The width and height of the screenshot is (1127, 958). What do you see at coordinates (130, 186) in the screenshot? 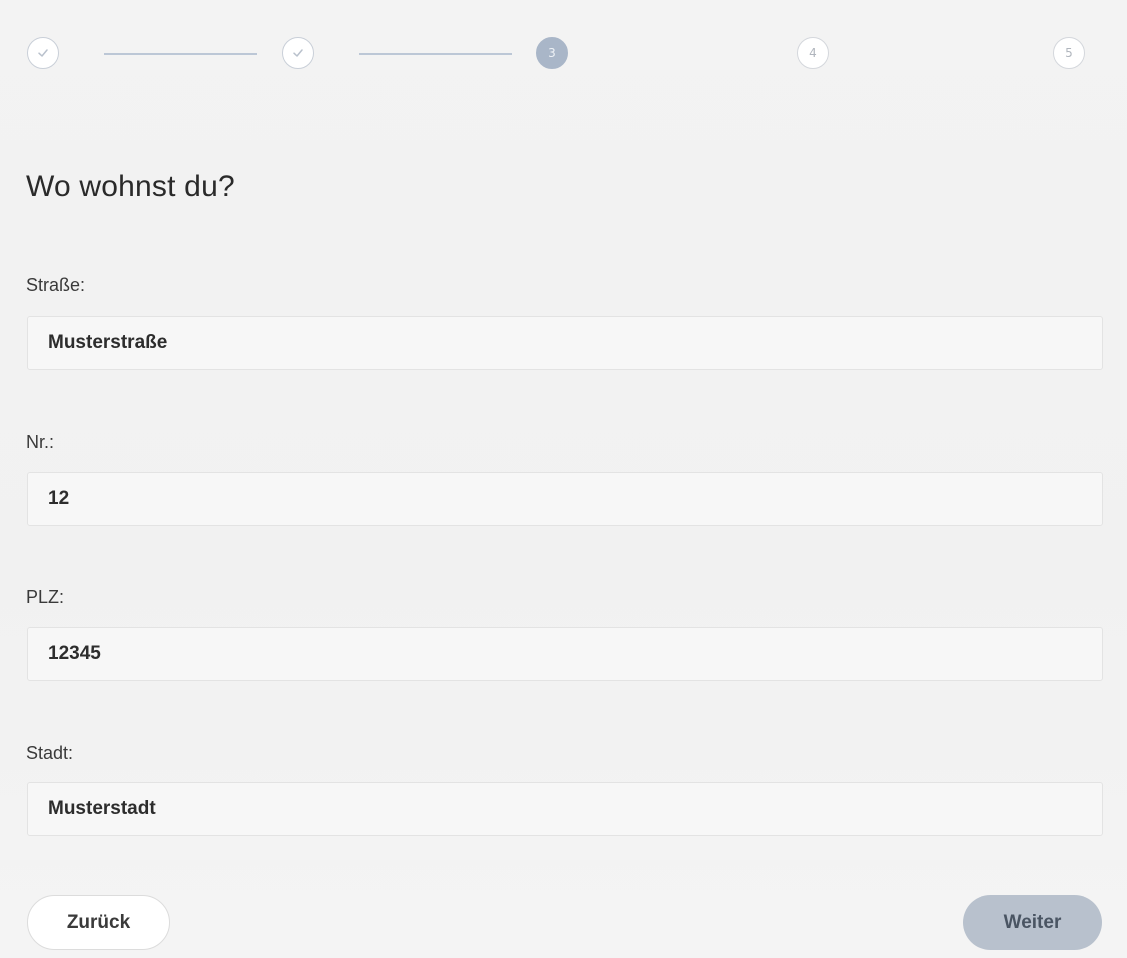
I see `page-title: Wo wohnst du?` at bounding box center [130, 186].